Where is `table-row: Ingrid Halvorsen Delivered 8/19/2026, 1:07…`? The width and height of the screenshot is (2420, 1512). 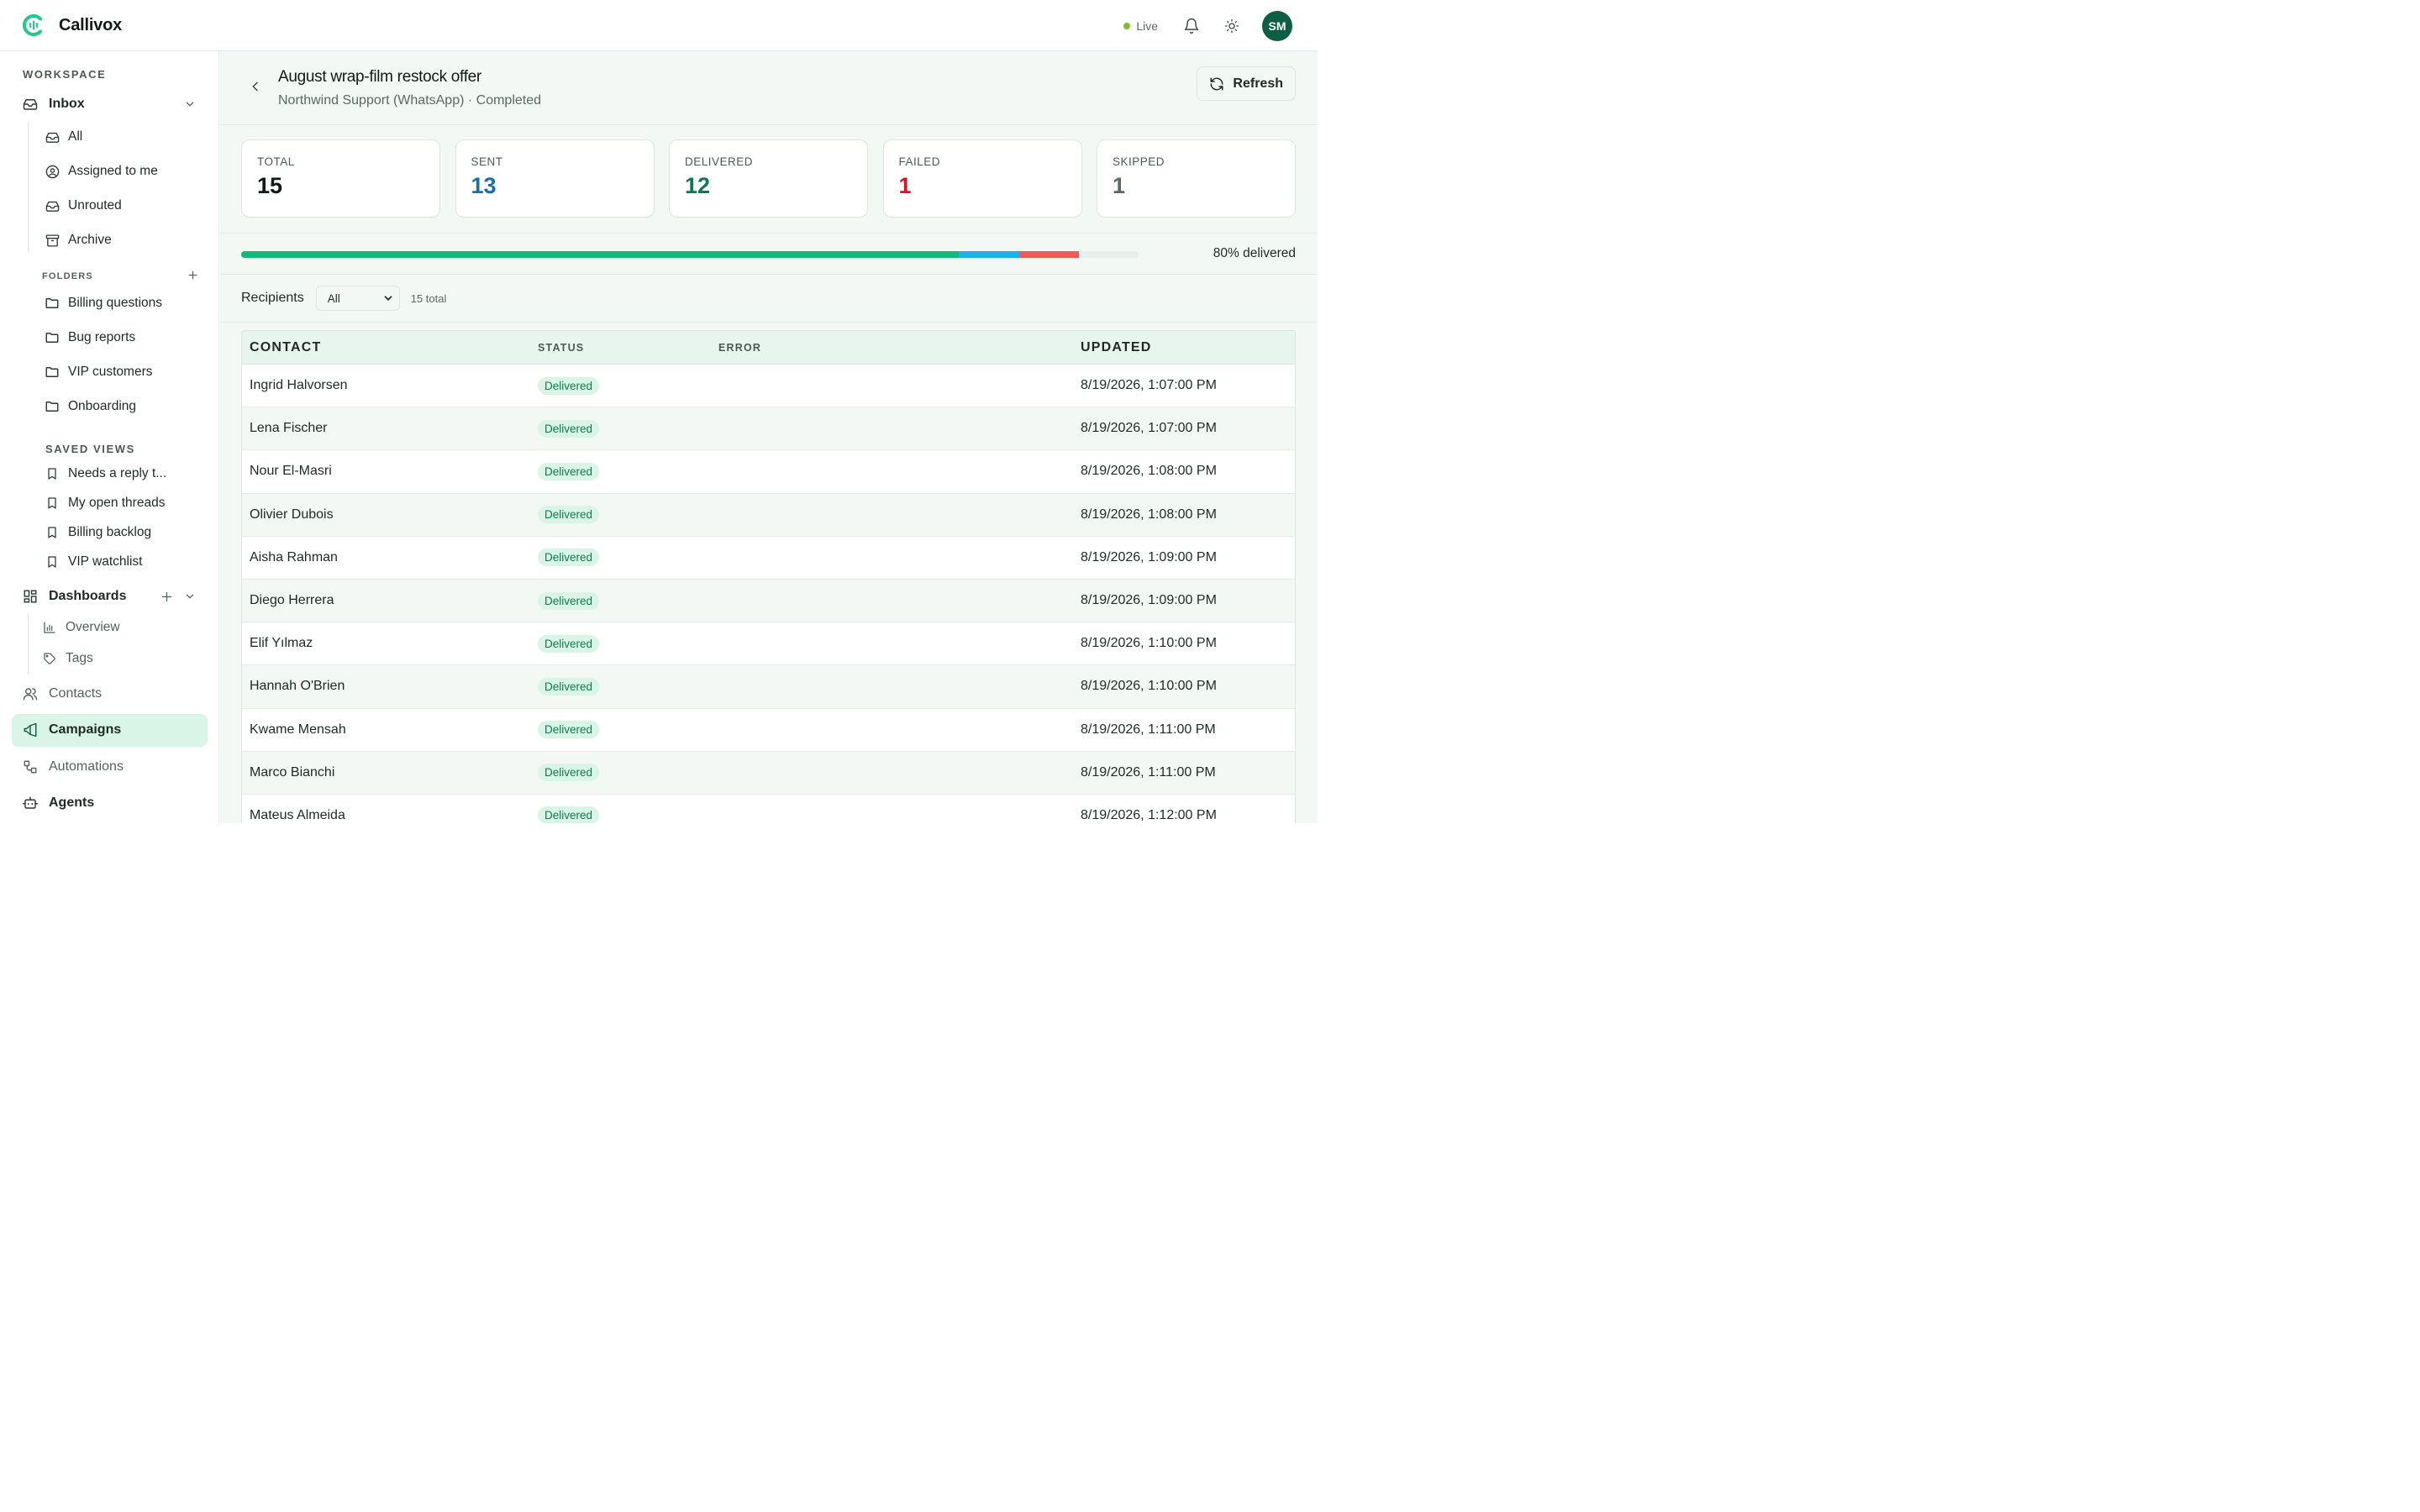
table-row: Ingrid Halvorsen Delivered 8/19/2026, 1:07… is located at coordinates (768, 386).